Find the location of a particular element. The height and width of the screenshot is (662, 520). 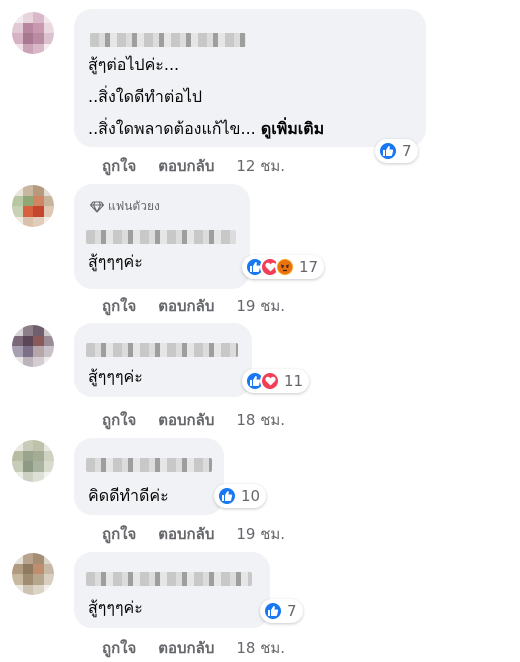

badge-label: แฟนตัวยง is located at coordinates (134, 206).